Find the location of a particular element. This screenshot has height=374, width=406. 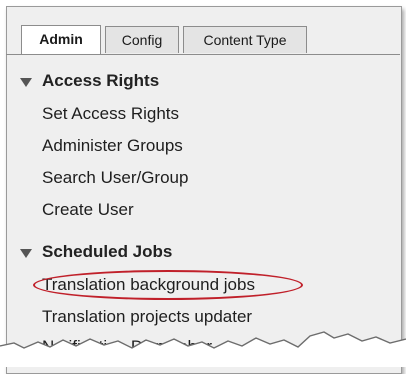

section-heading: Scheduled Jobs is located at coordinates (107, 251).